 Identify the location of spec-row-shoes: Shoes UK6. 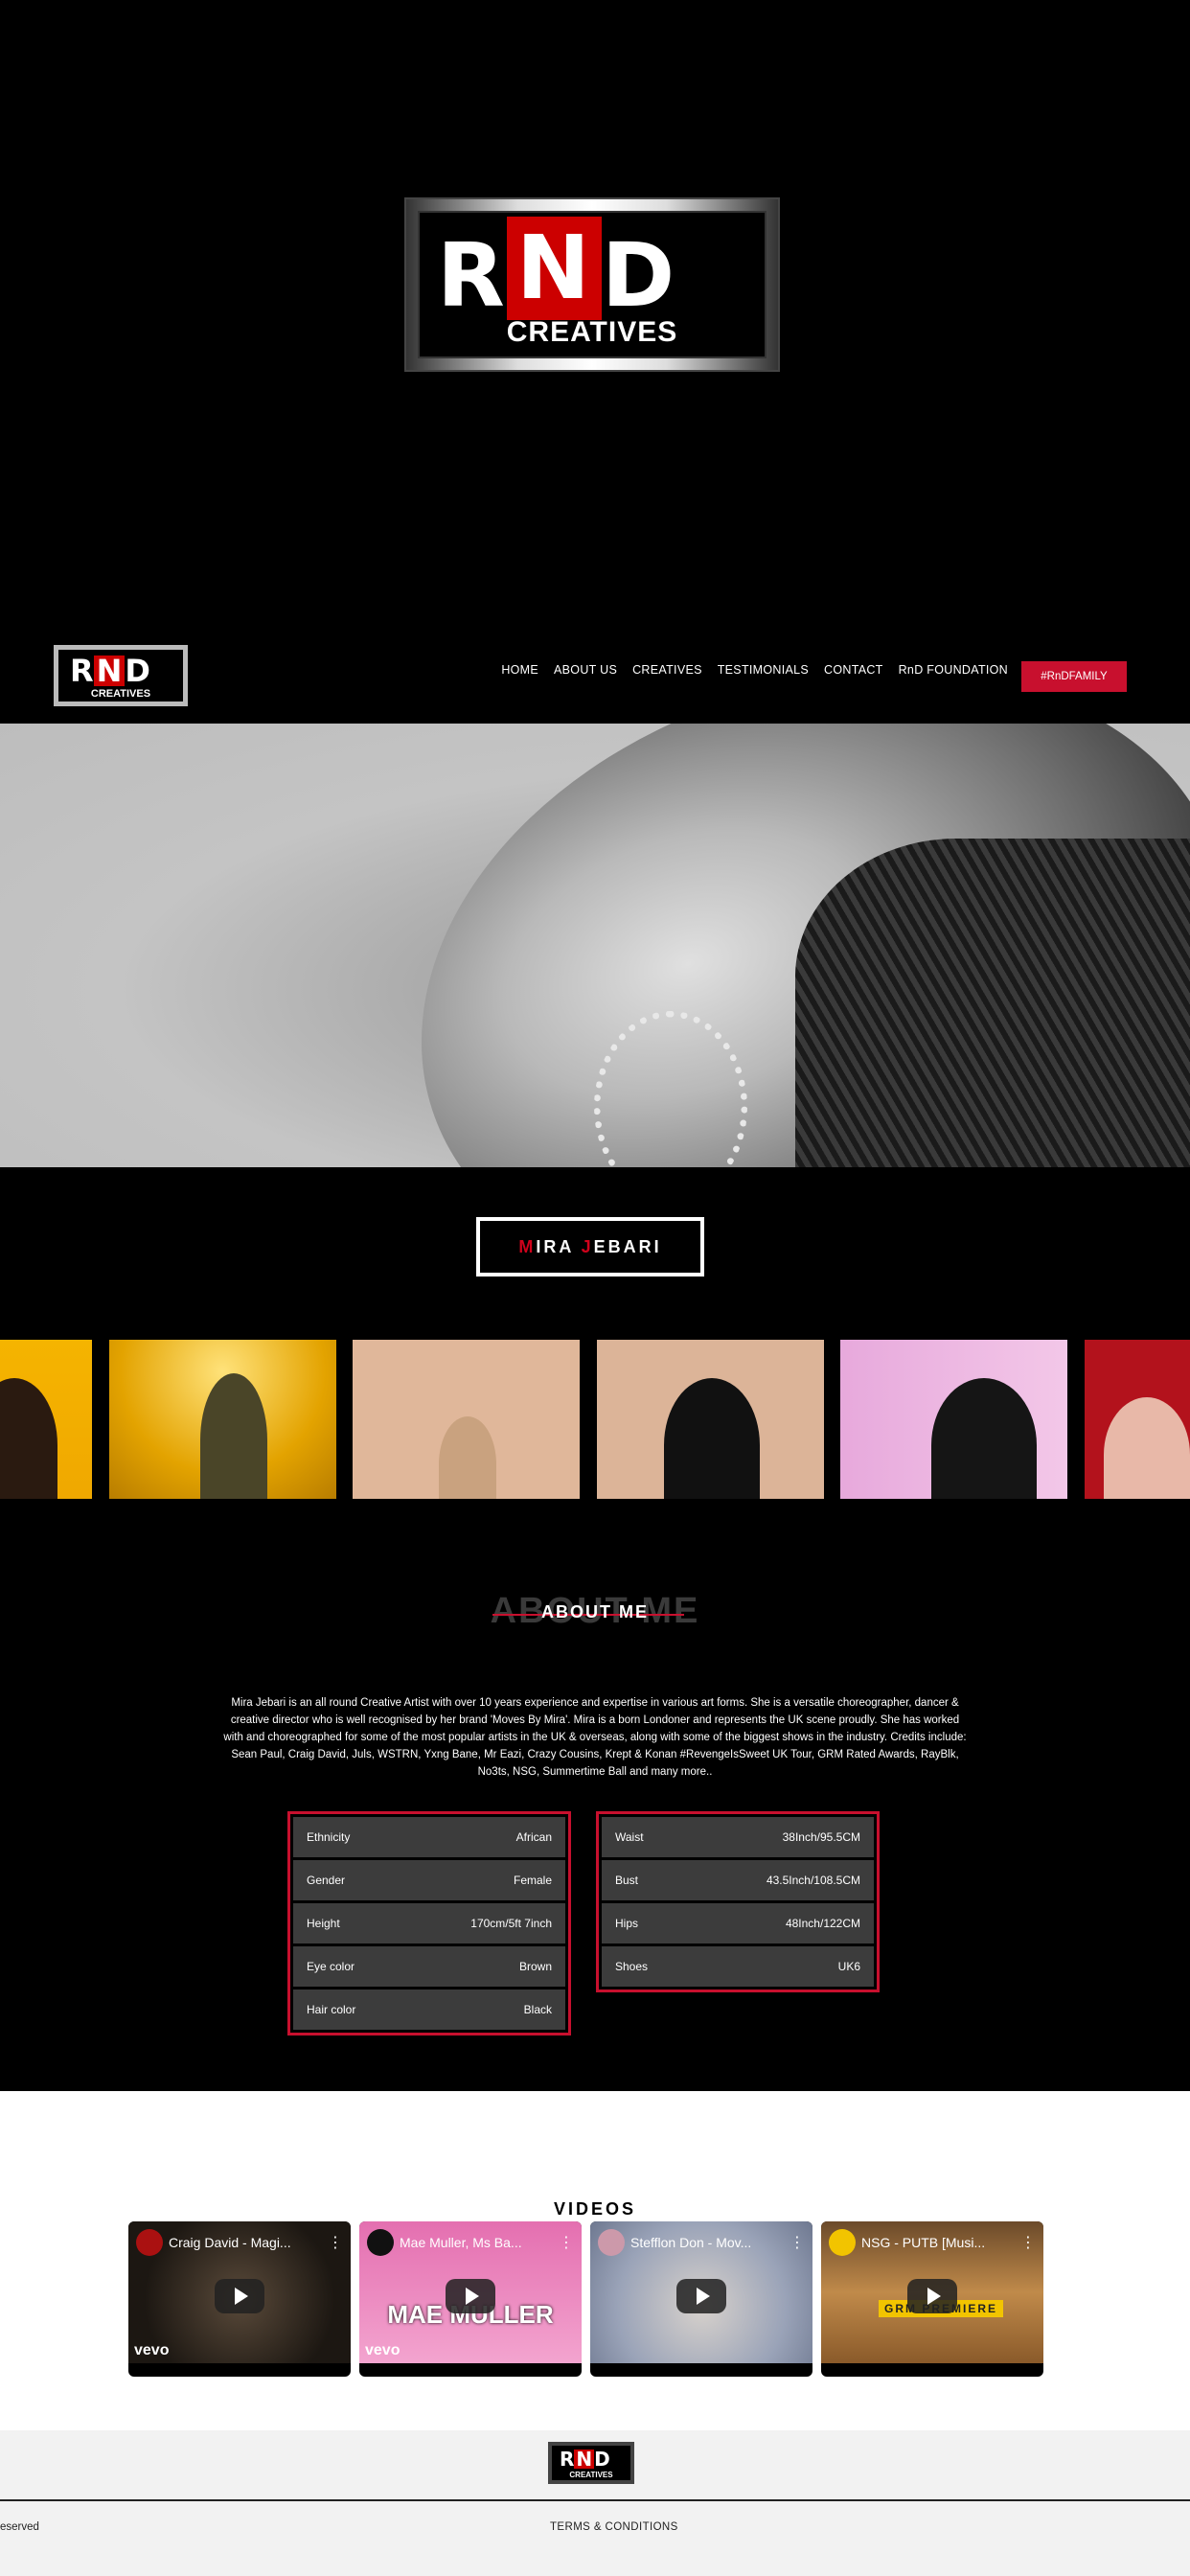
(738, 1966).